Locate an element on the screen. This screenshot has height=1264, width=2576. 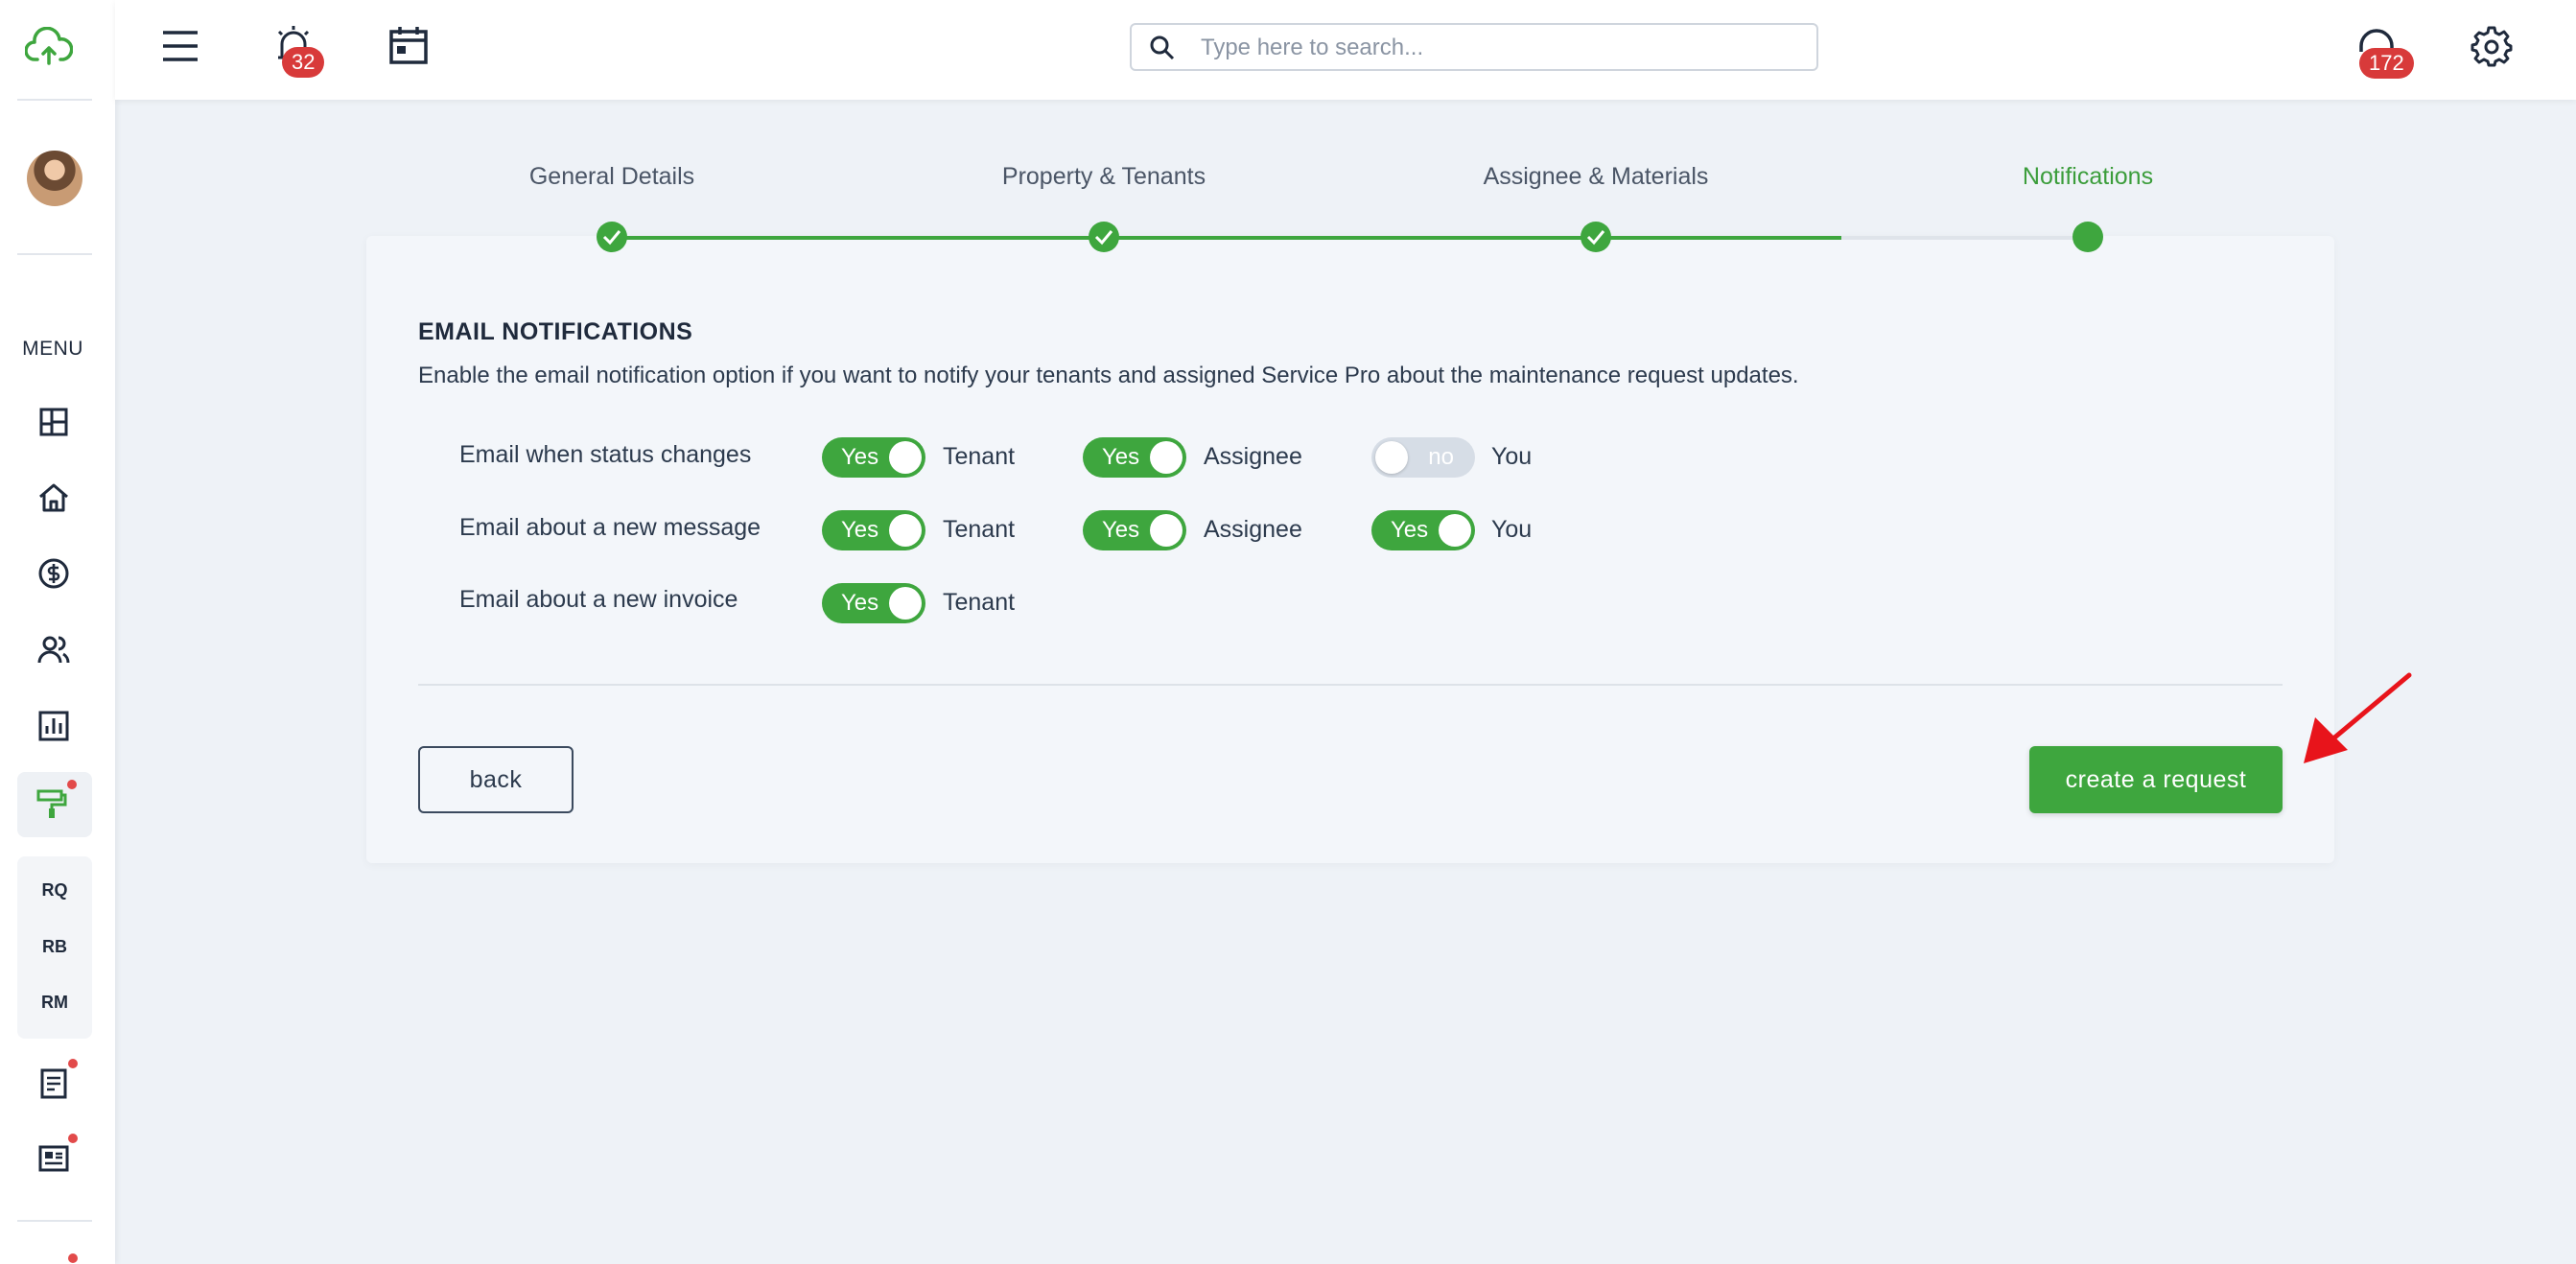
back-button: back is located at coordinates (496, 779).